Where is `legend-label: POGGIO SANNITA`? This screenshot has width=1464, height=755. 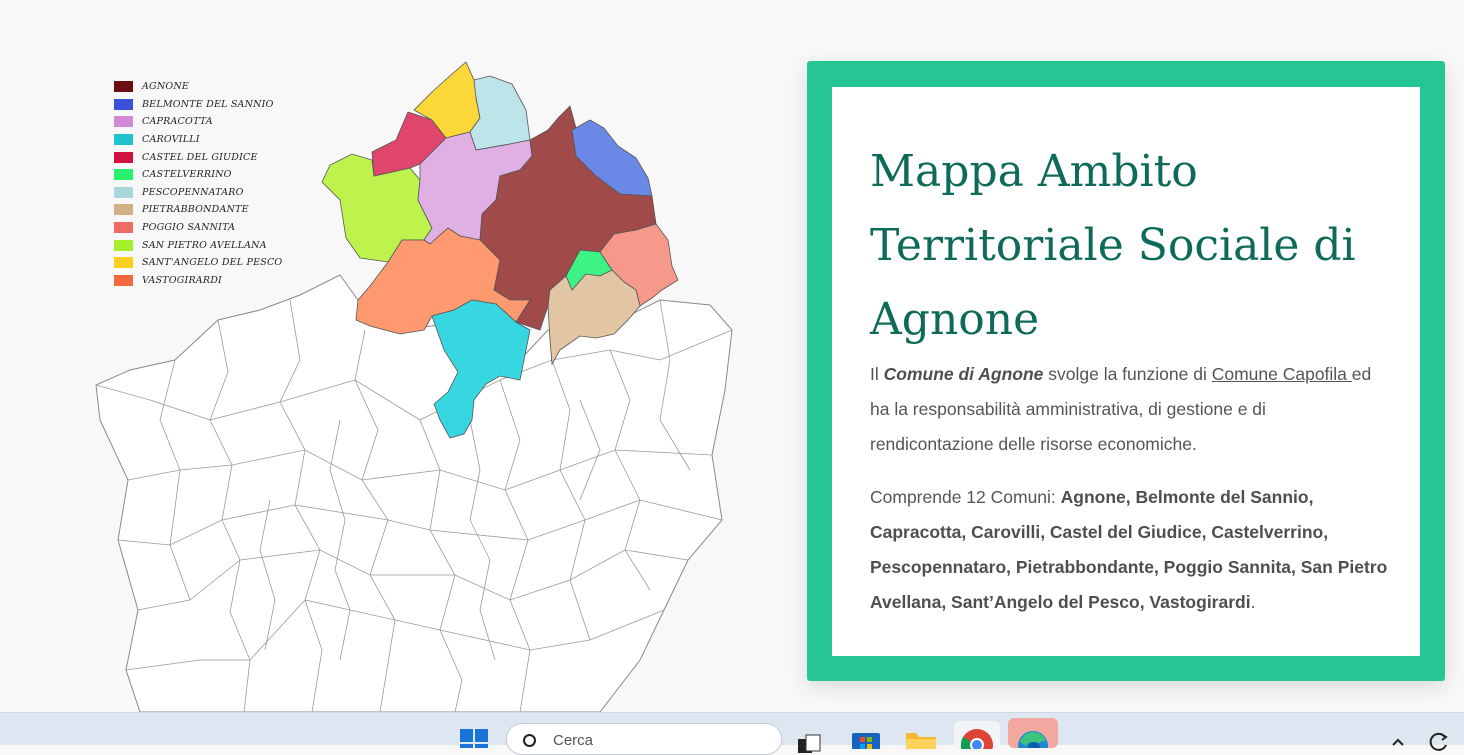 legend-label: POGGIO SANNITA is located at coordinates (189, 228).